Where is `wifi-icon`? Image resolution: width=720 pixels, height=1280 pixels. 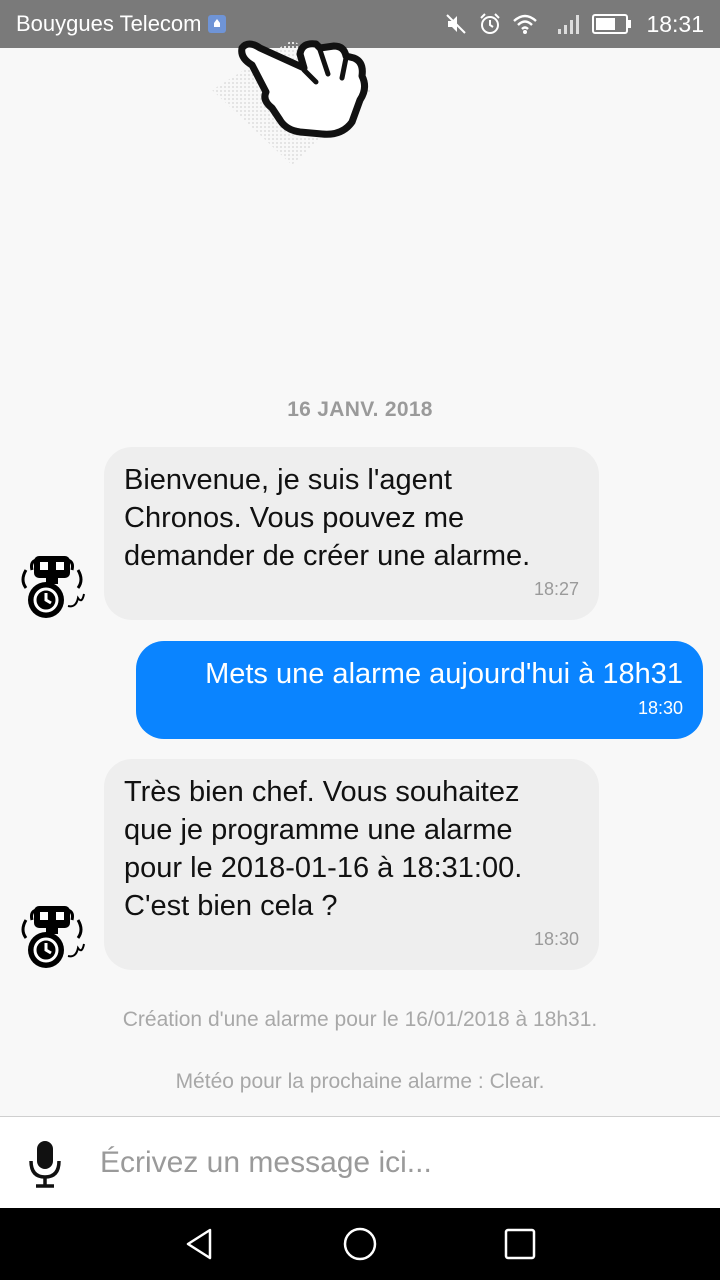 wifi-icon is located at coordinates (525, 24).